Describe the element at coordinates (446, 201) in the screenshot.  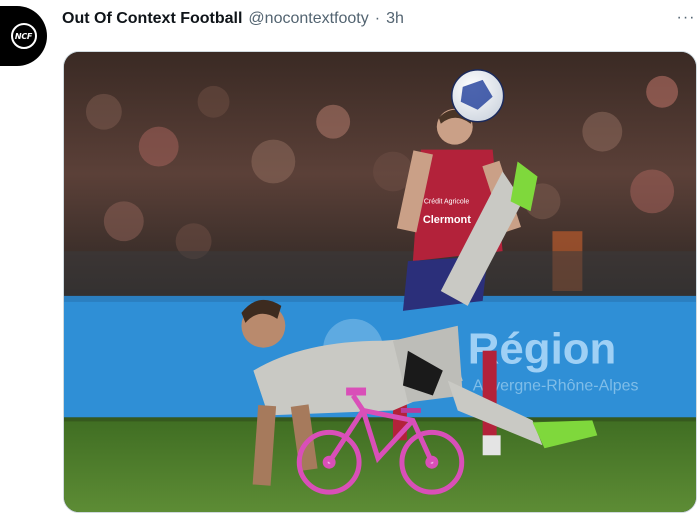
I see `shirt-sponsor-top: Crédit Agricole` at that location.